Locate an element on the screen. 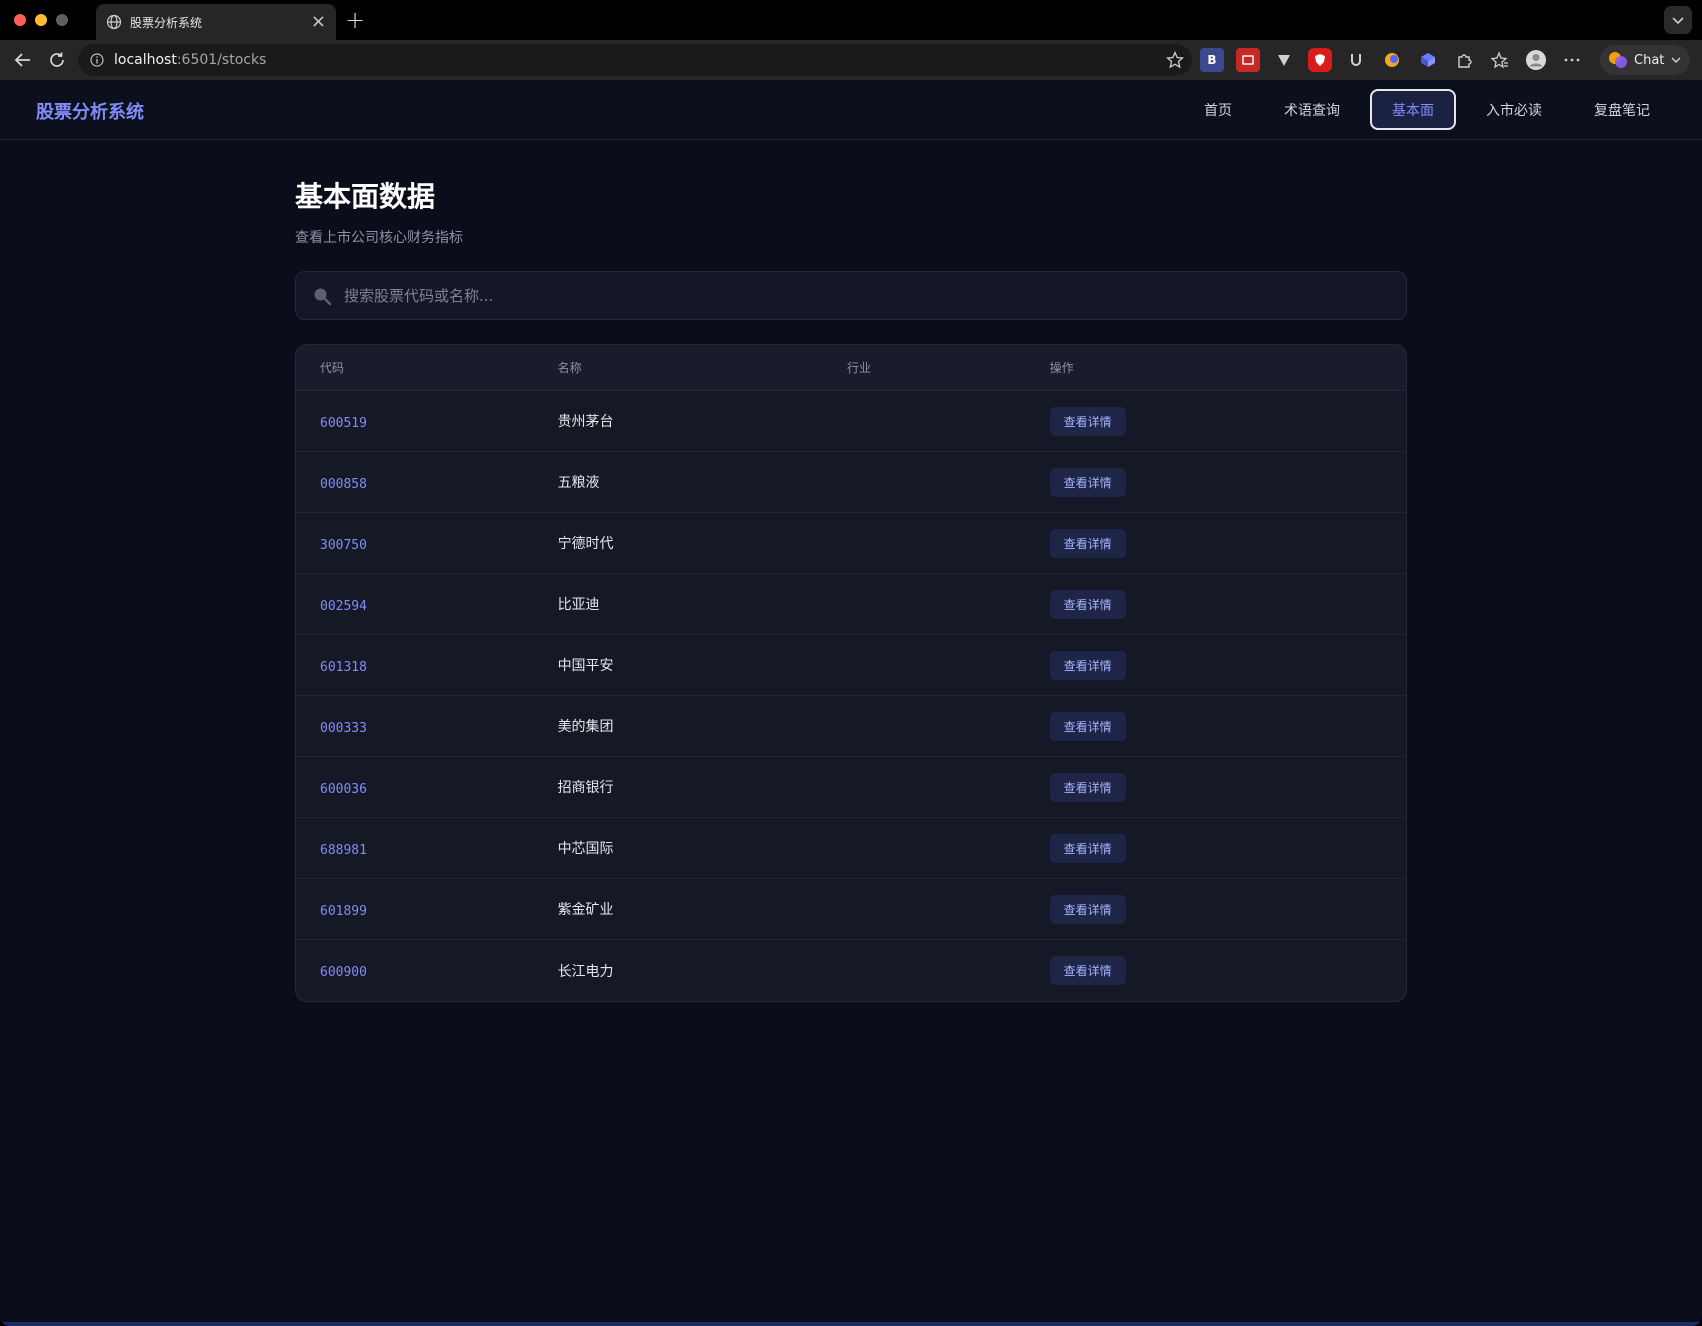 The height and width of the screenshot is (1326, 1702). reload-button is located at coordinates (57, 60).